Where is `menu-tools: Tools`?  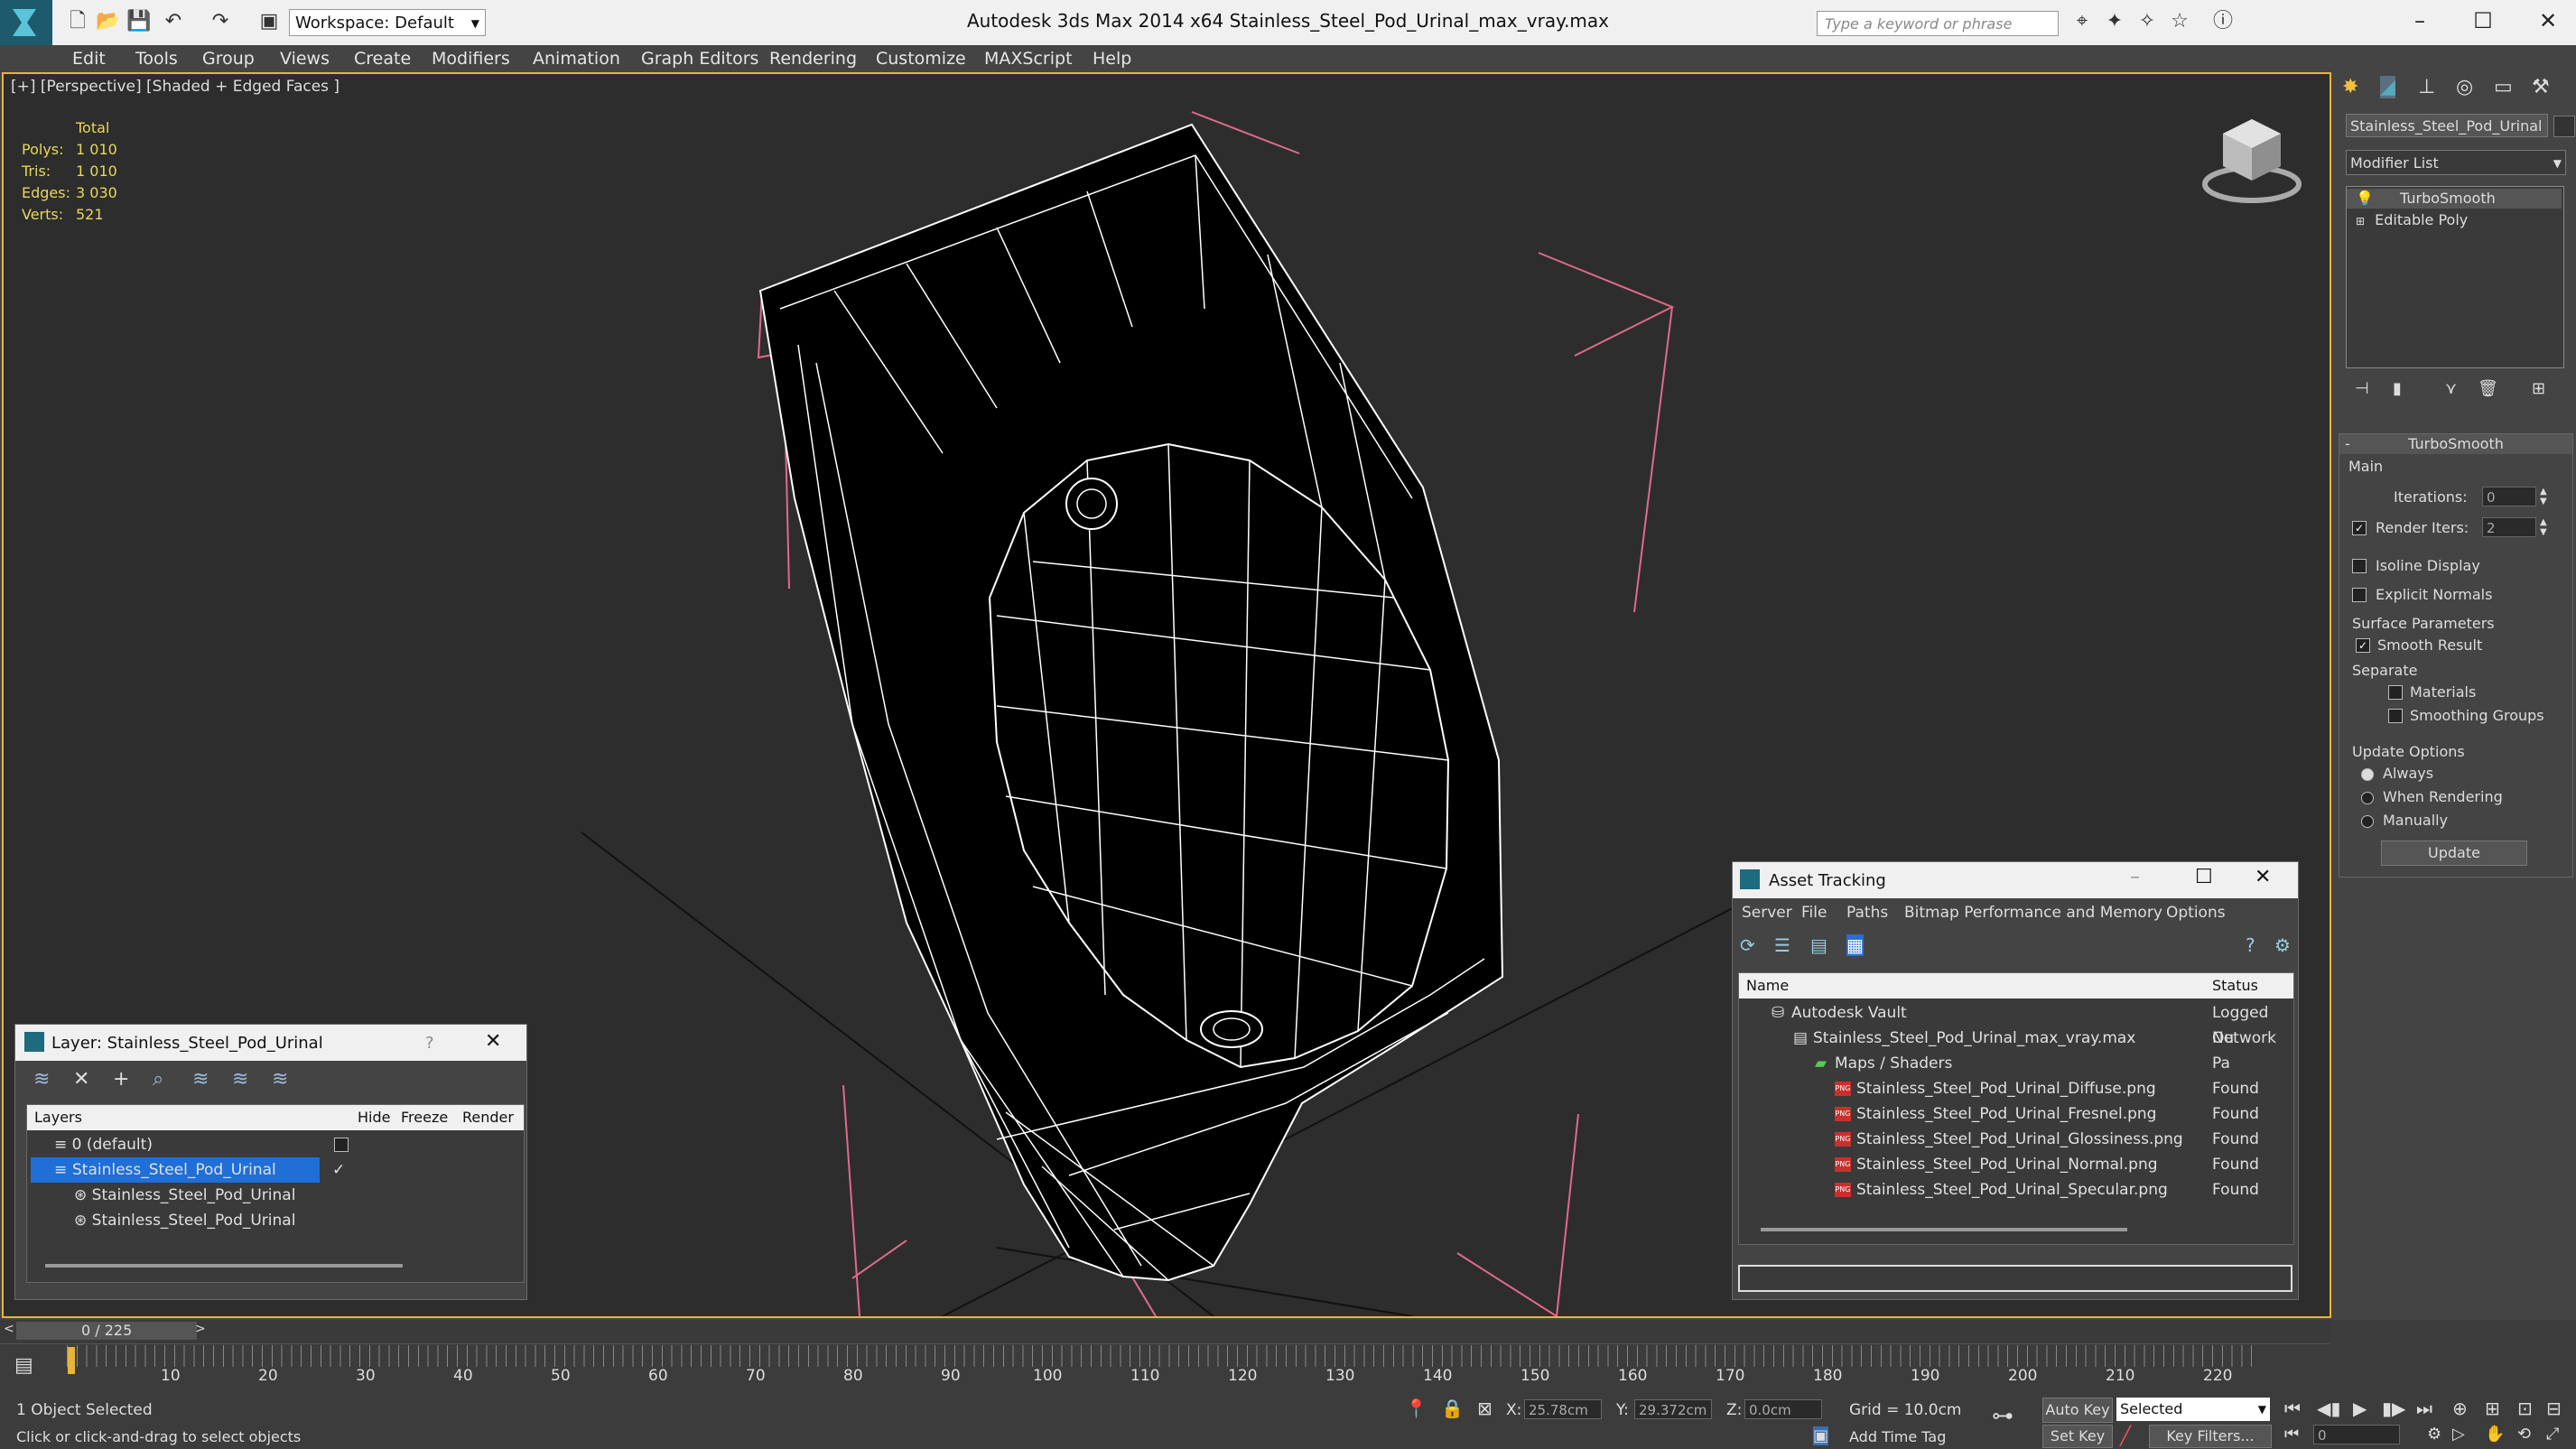
menu-tools: Tools is located at coordinates (156, 58).